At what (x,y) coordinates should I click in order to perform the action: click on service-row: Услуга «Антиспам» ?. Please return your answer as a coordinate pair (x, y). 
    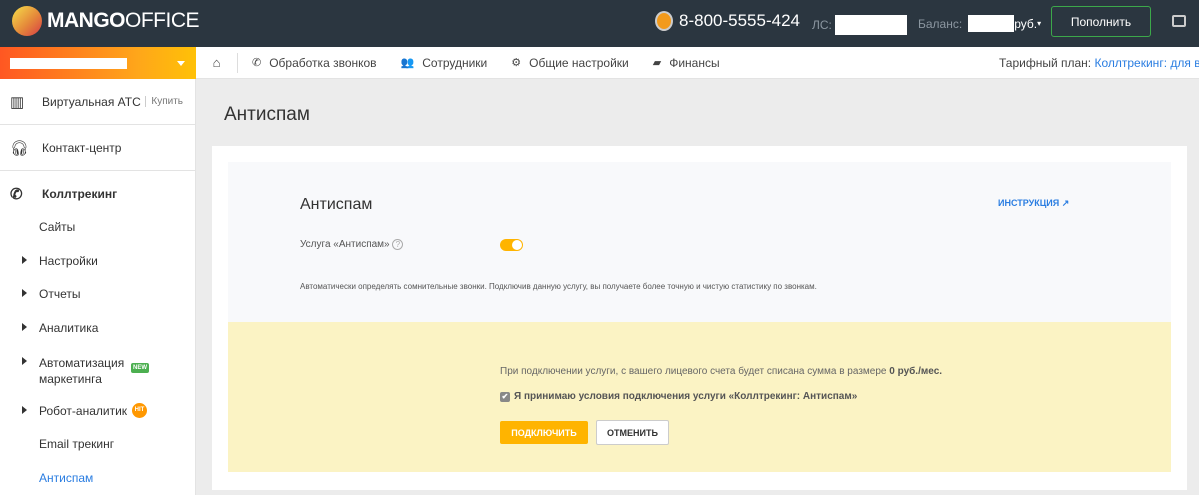
    Looking at the image, I should click on (352, 244).